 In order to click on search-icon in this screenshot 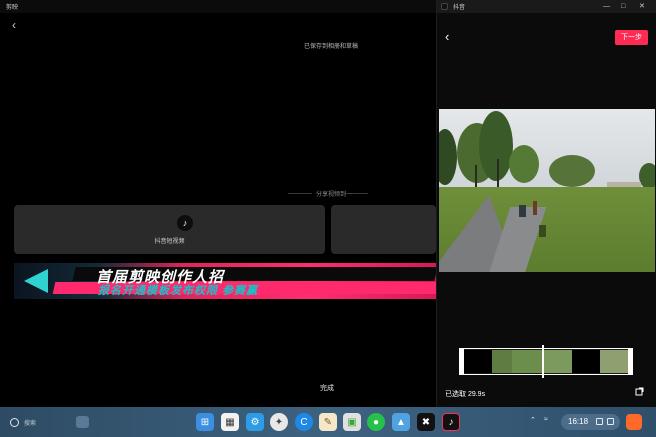, I will do `click(14, 422)`.